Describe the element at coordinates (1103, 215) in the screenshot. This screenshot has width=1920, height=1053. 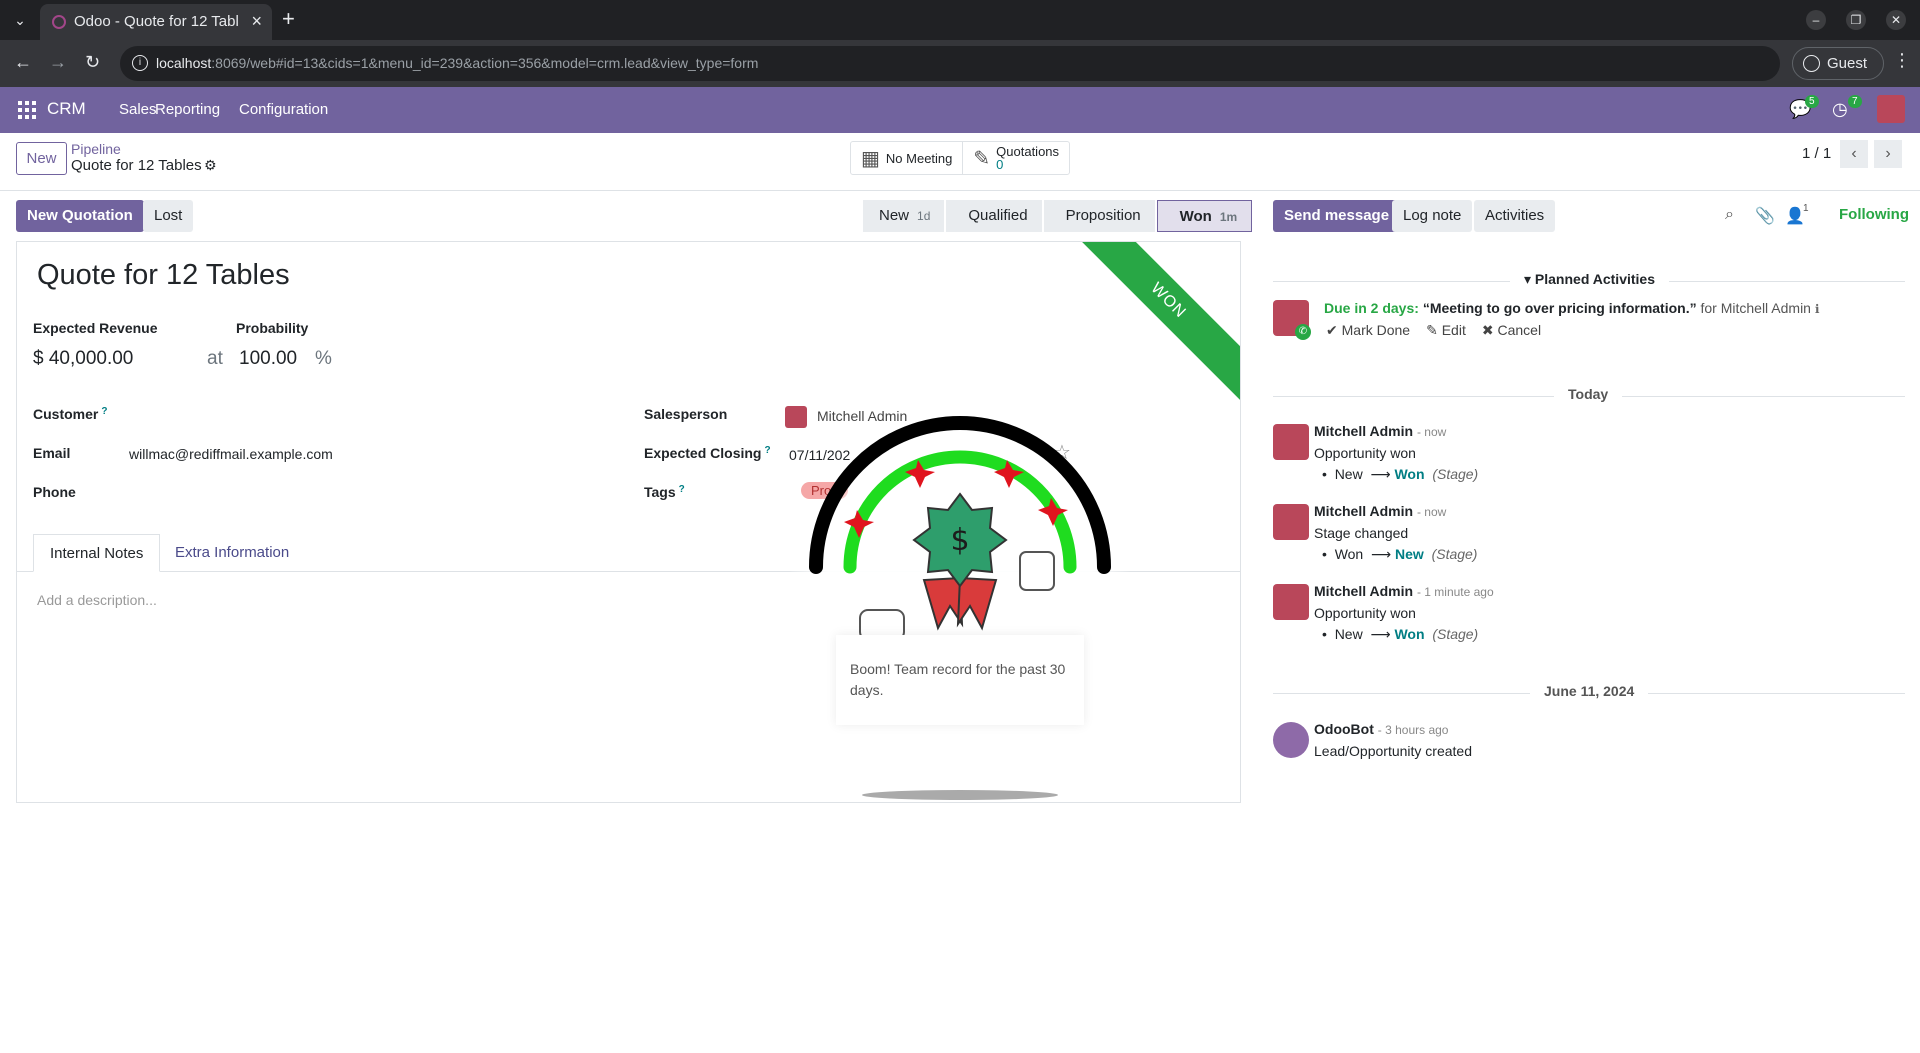
I see `stage-name: Proposition` at that location.